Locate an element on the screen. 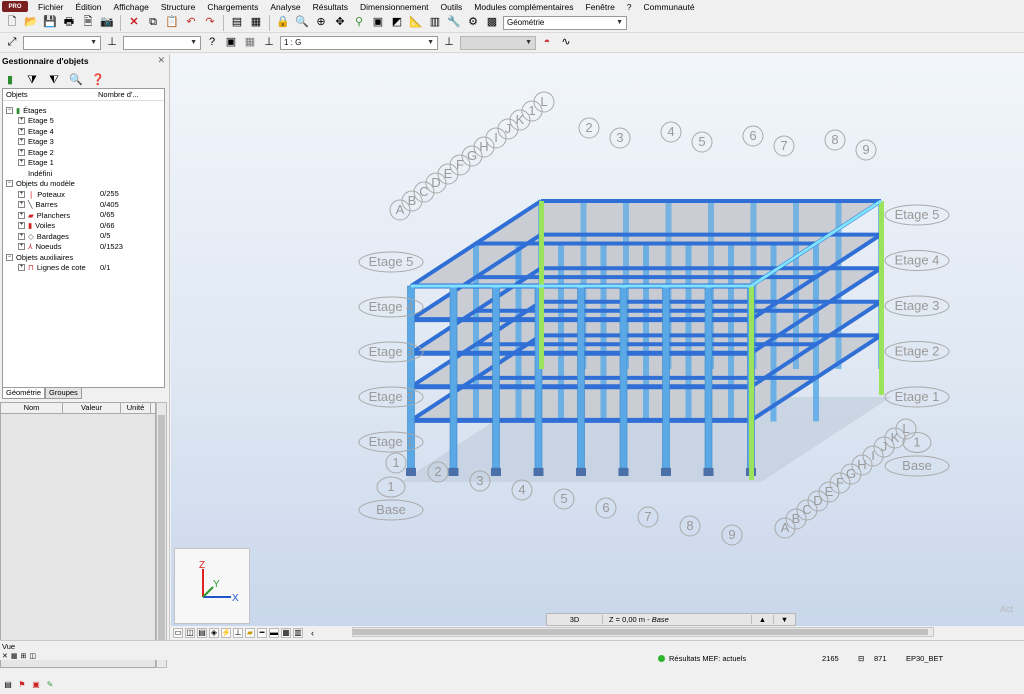  view-extra-icon: ▥ is located at coordinates (298, 632).